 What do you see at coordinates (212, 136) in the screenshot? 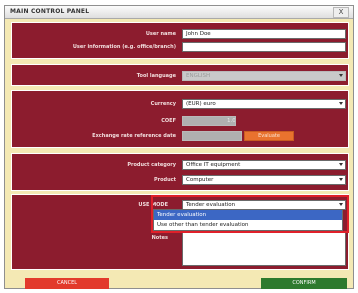
I see `exchange-date-field` at bounding box center [212, 136].